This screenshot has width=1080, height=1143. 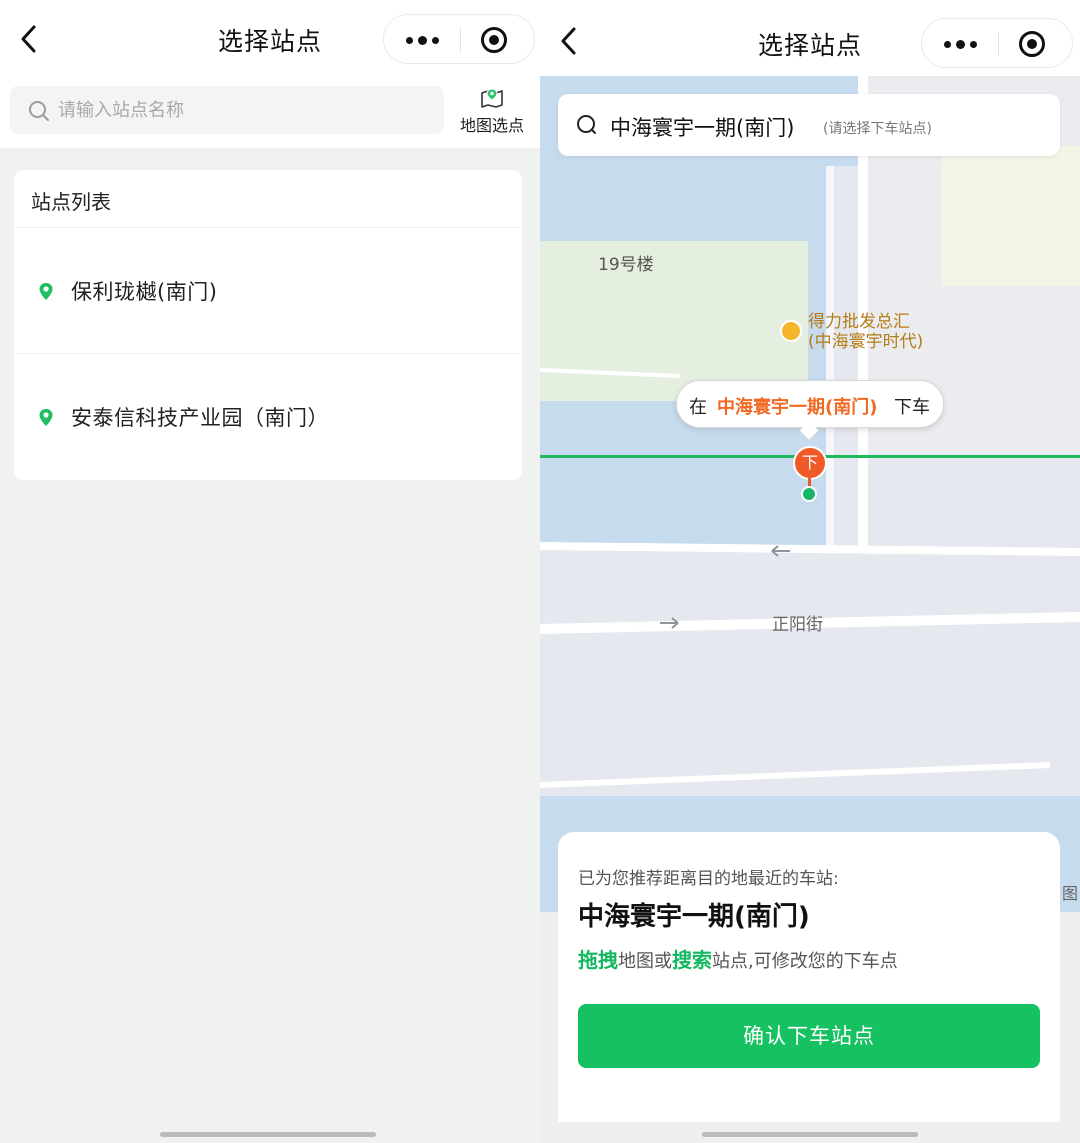 I want to click on poi-shop-icon, so click(x=791, y=331).